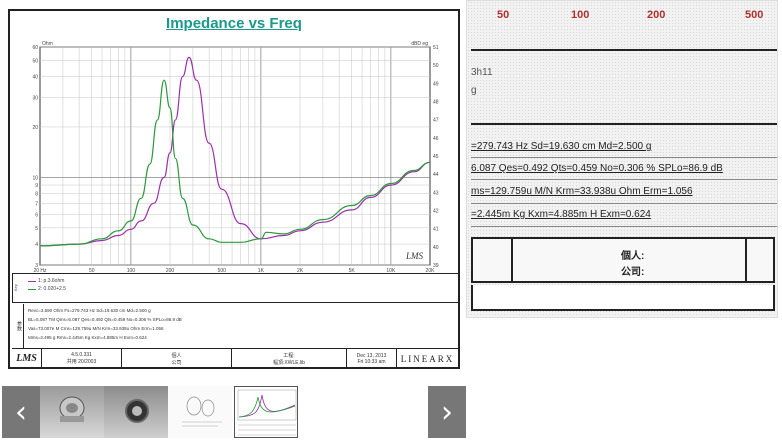 This screenshot has width=782, height=444. I want to click on footer-brand-cell: LINEARX, so click(427, 358).